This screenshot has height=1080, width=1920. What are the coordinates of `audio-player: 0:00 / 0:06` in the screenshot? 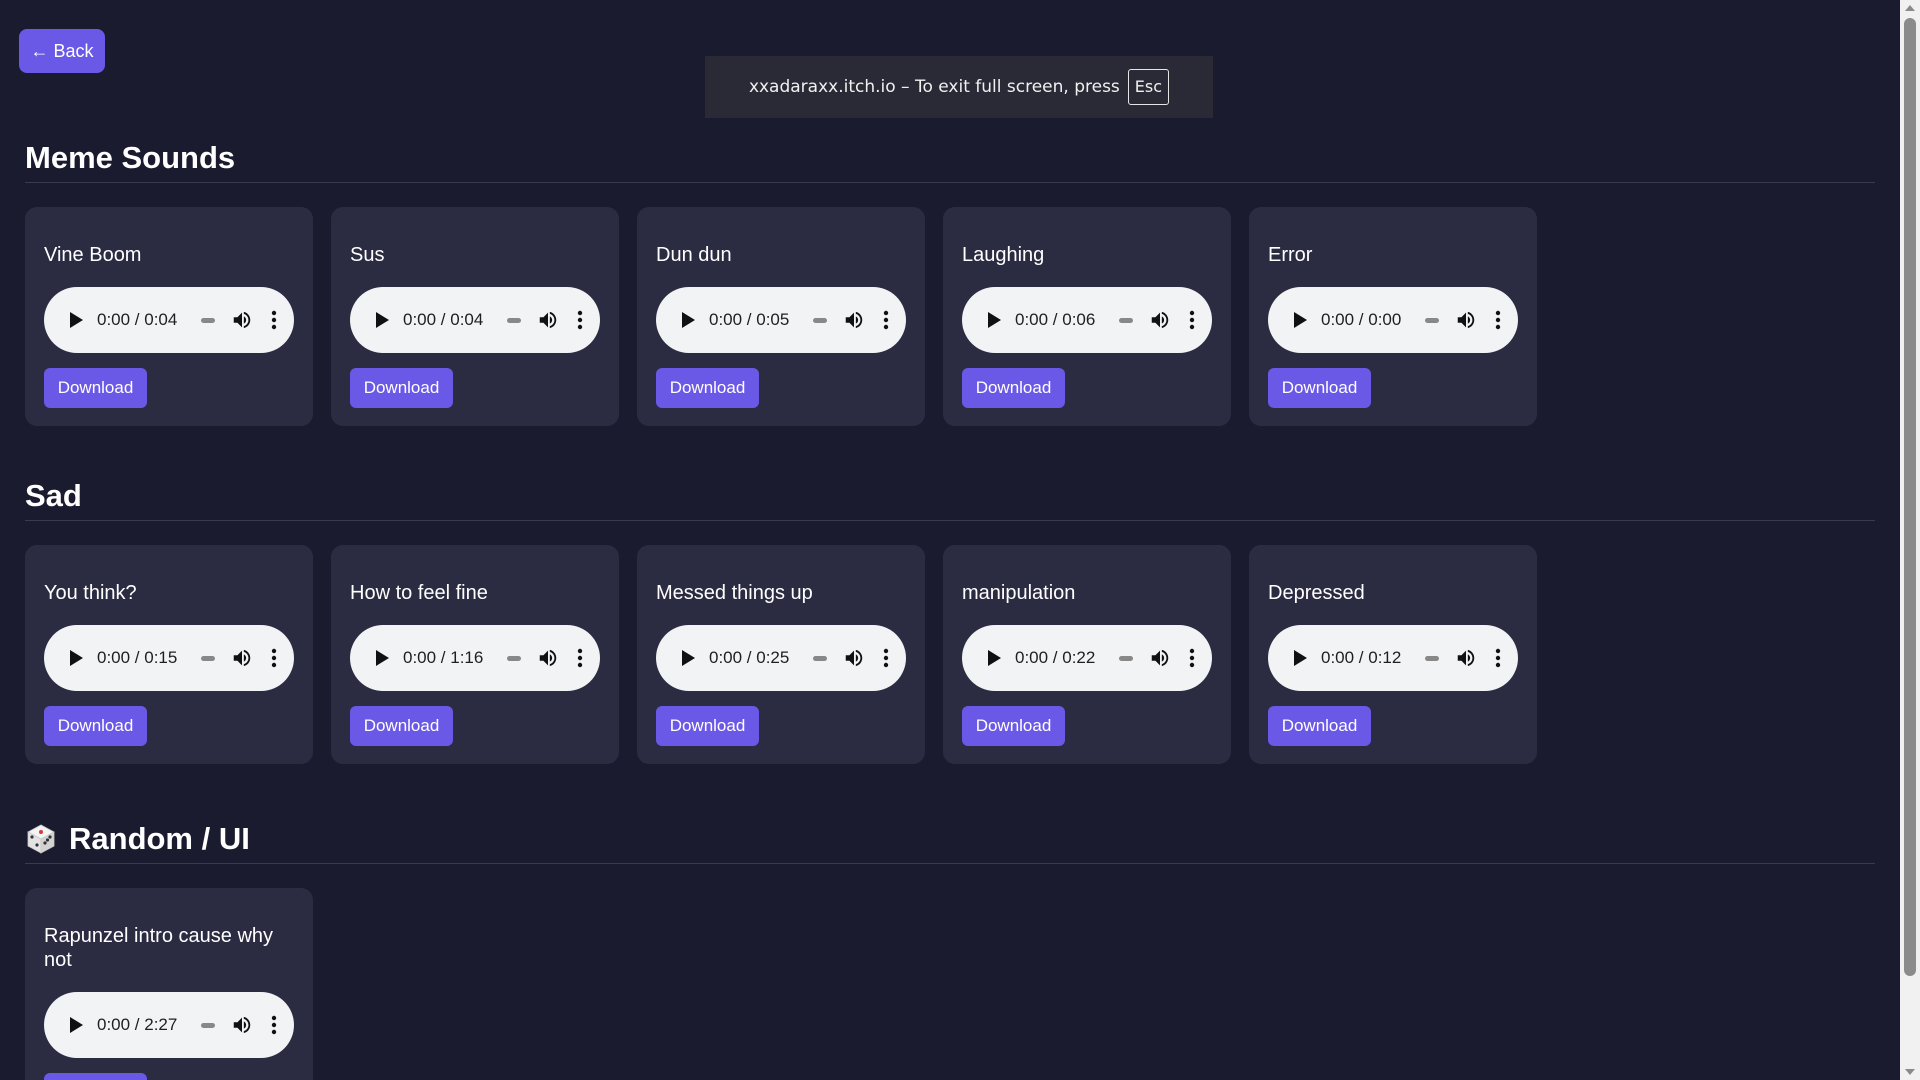 It's located at (1087, 320).